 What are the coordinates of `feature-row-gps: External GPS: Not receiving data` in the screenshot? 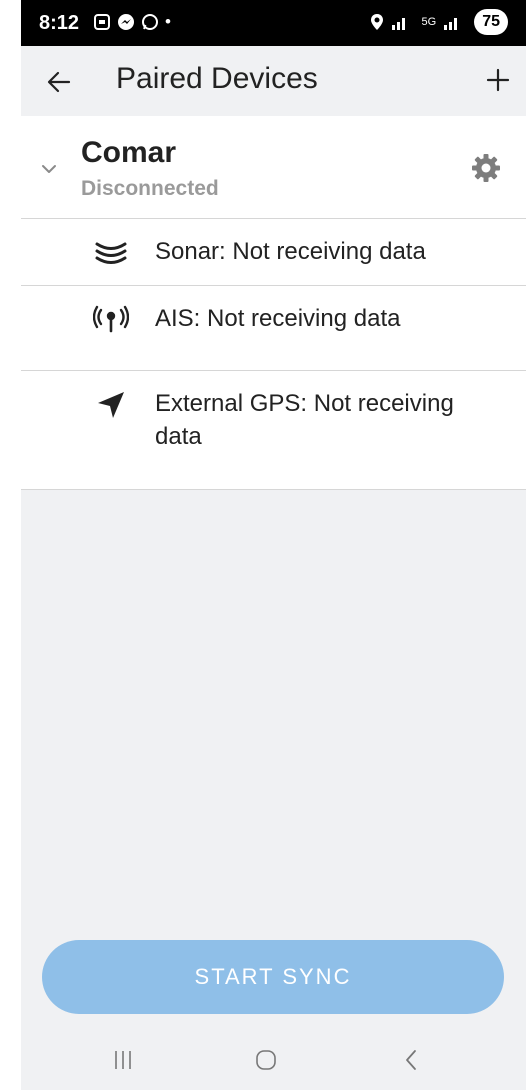 It's located at (273, 430).